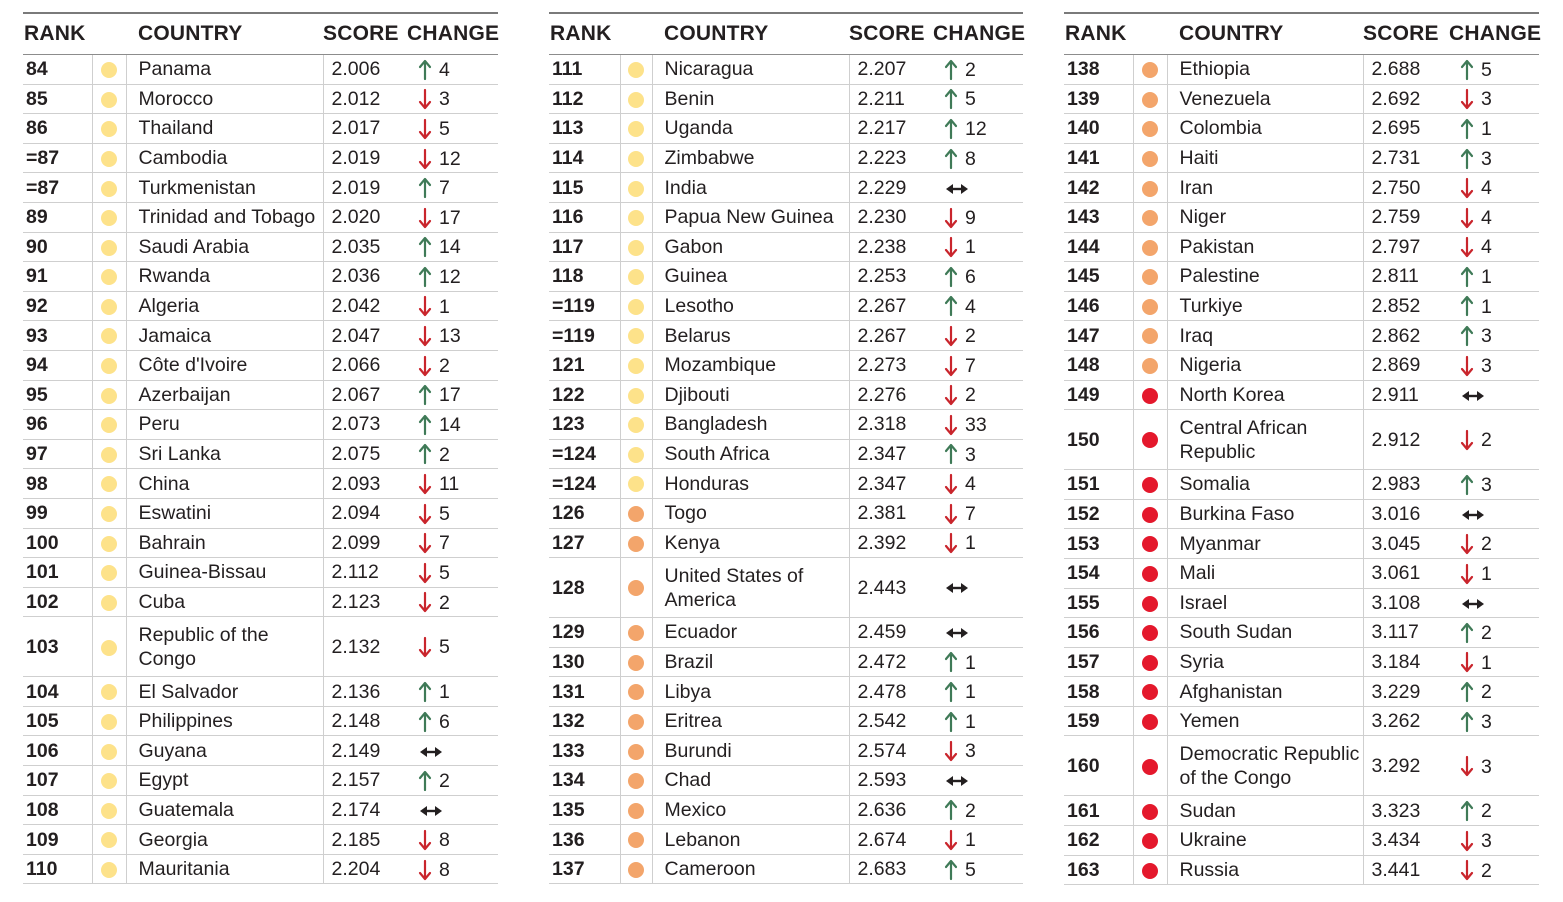  I want to click on table-row: 157 Syria 3.184 1, so click(1301, 662).